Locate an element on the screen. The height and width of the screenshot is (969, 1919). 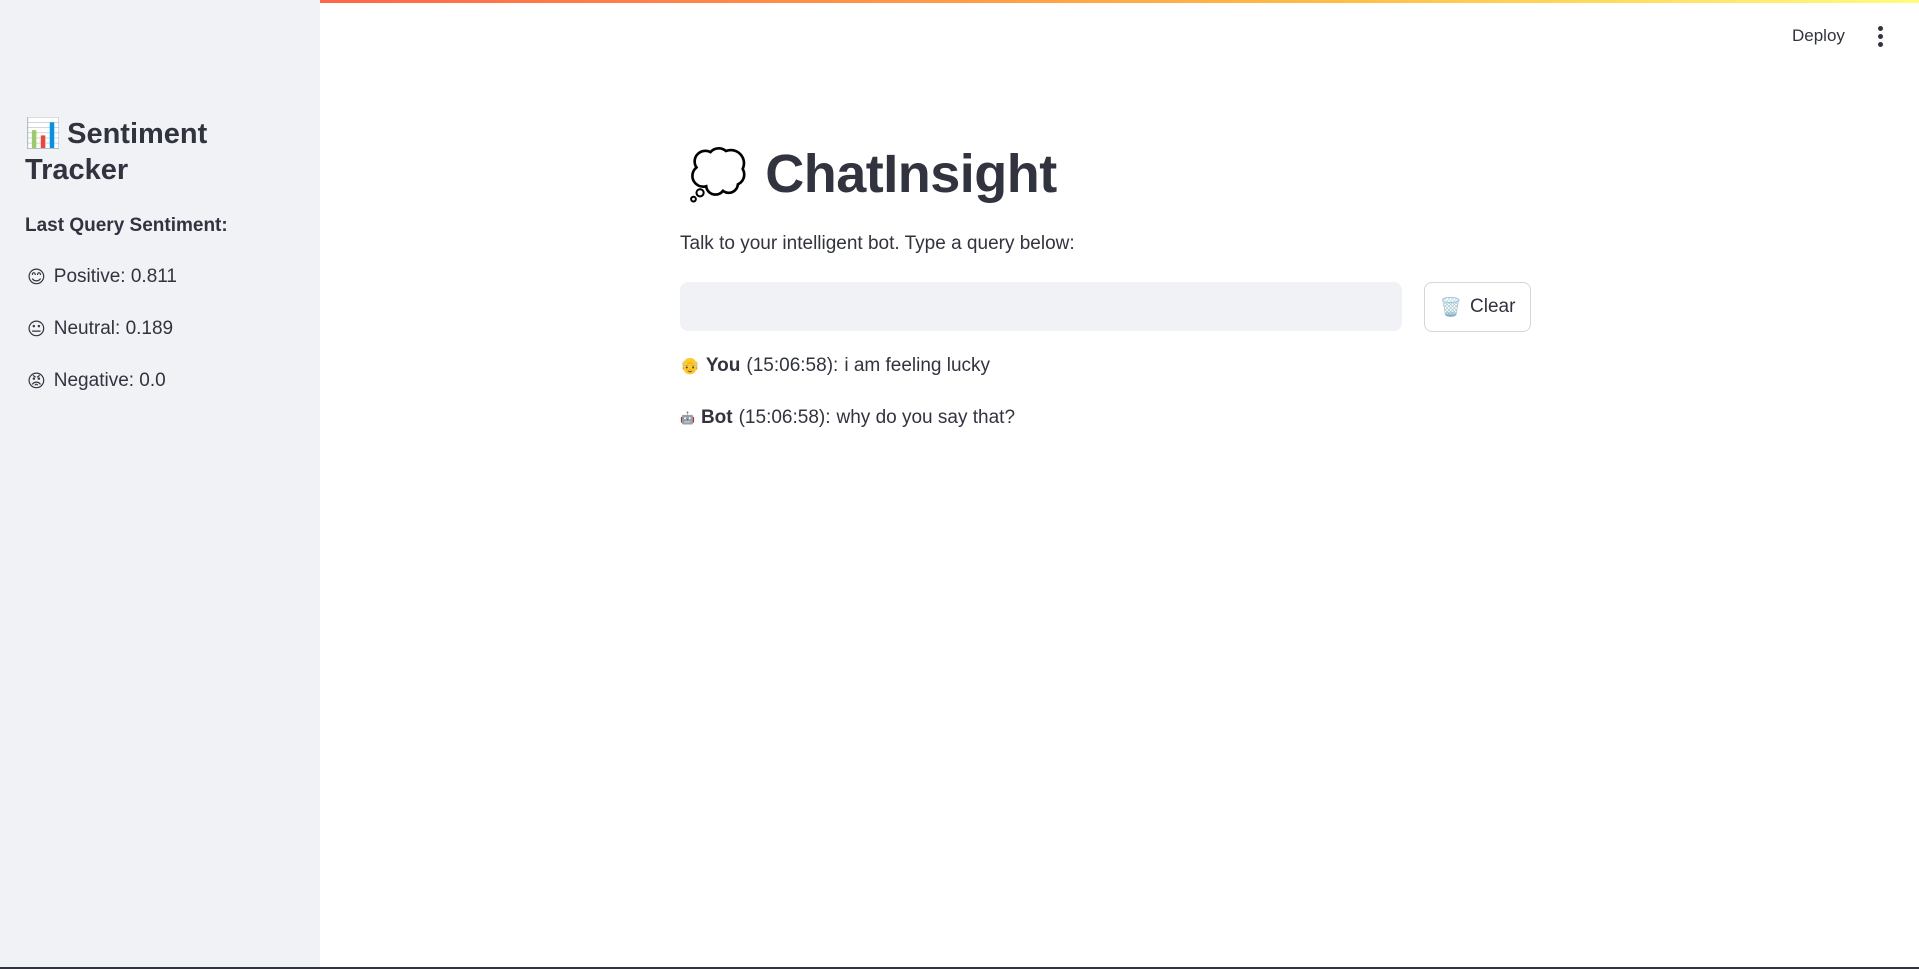
sentiment-positive: 😊 Positive: 0.811 is located at coordinates (102, 277).